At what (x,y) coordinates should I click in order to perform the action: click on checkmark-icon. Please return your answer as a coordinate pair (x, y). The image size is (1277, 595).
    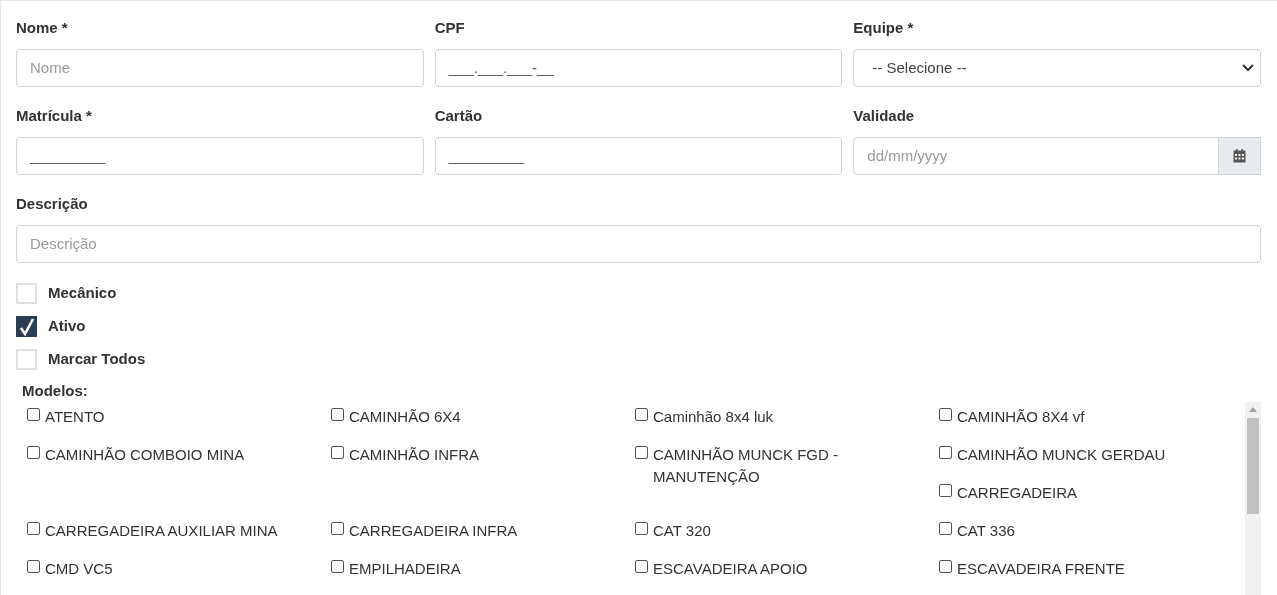
    Looking at the image, I should click on (26, 326).